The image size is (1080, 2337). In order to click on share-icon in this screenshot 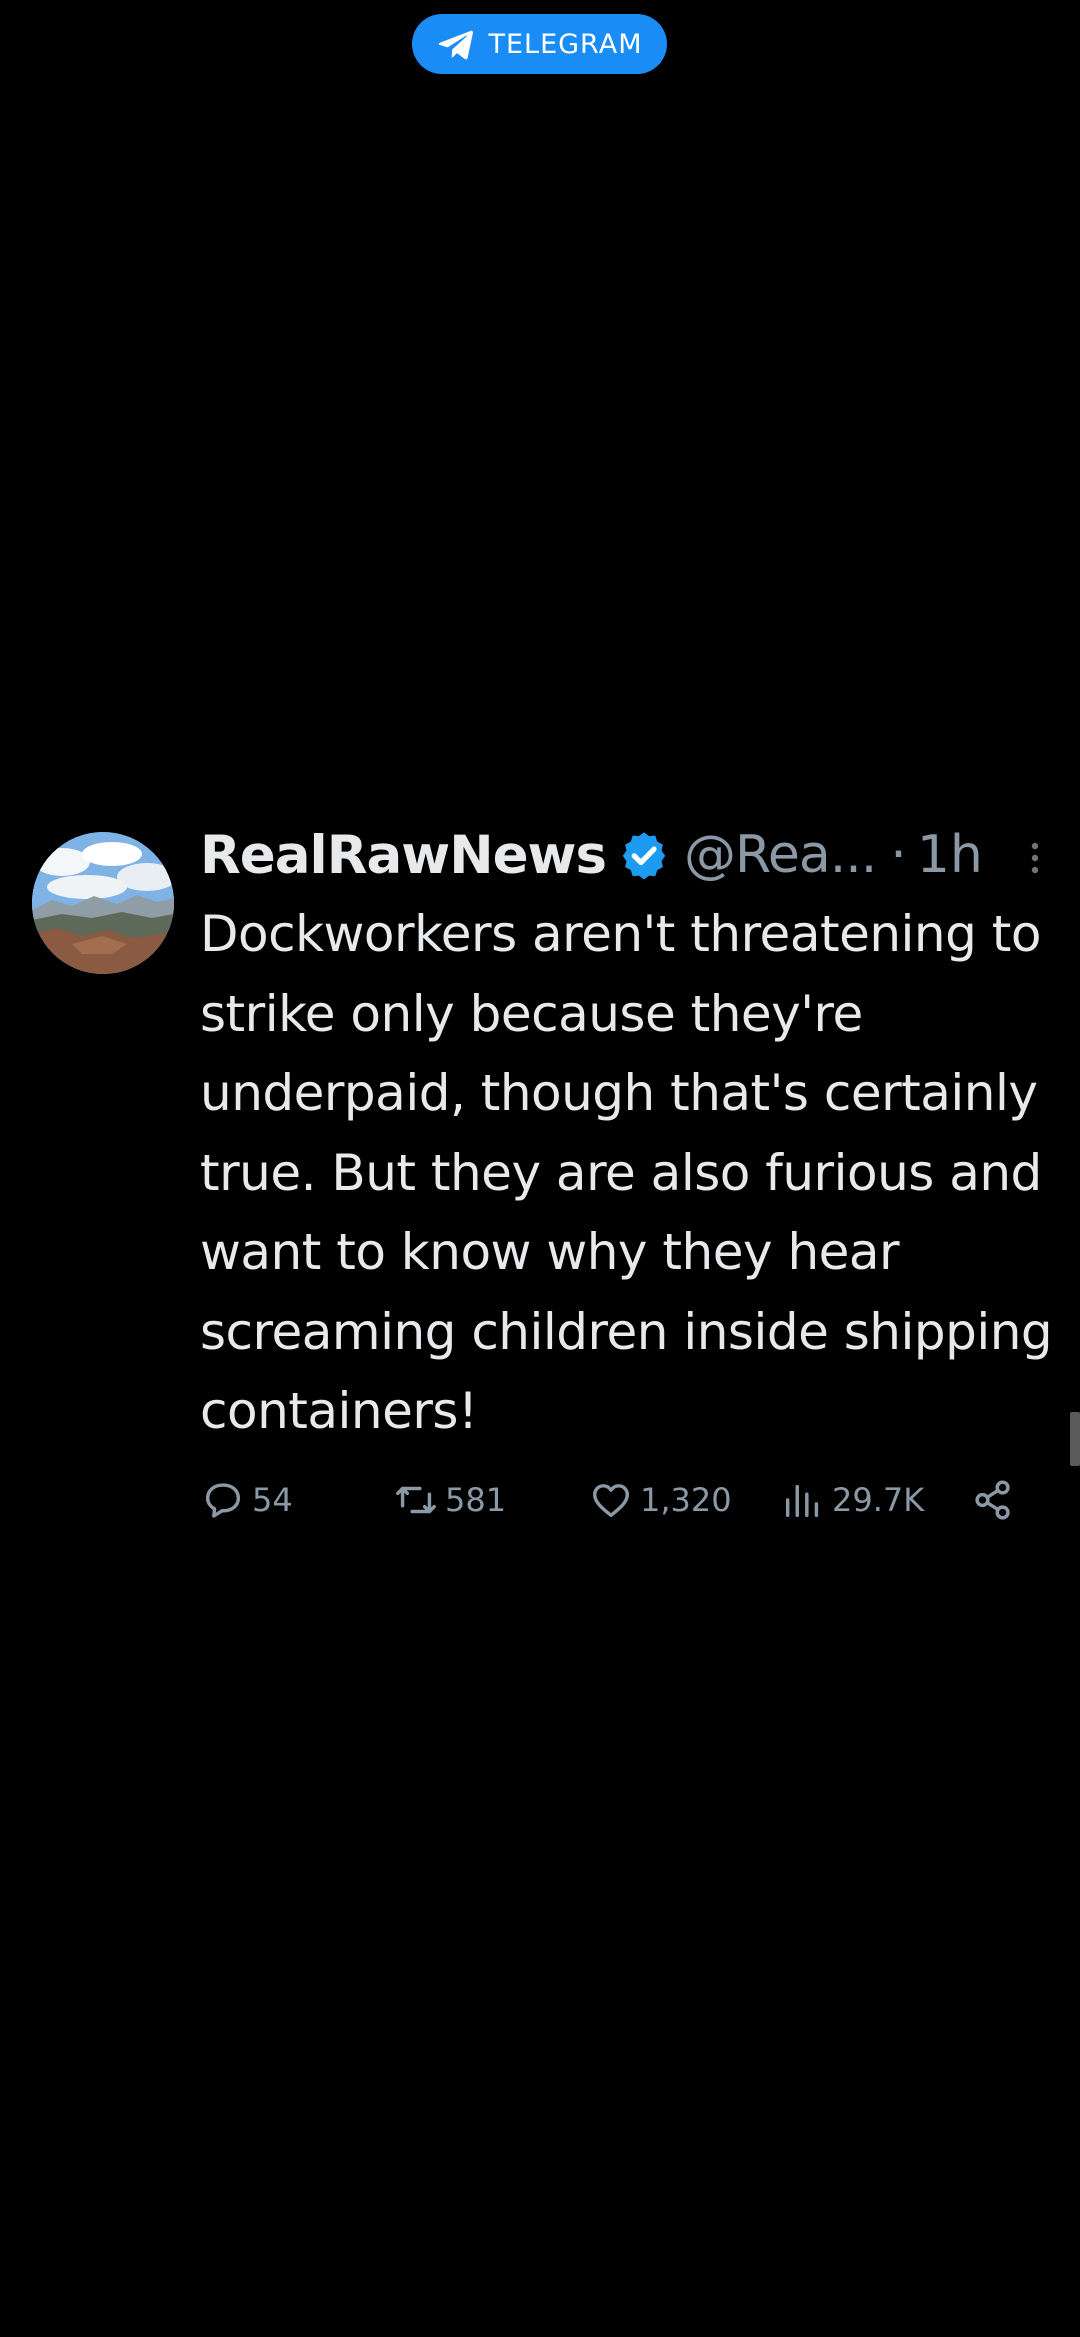, I will do `click(992, 1500)`.